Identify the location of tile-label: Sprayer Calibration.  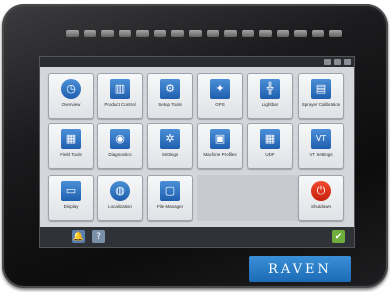
(321, 104).